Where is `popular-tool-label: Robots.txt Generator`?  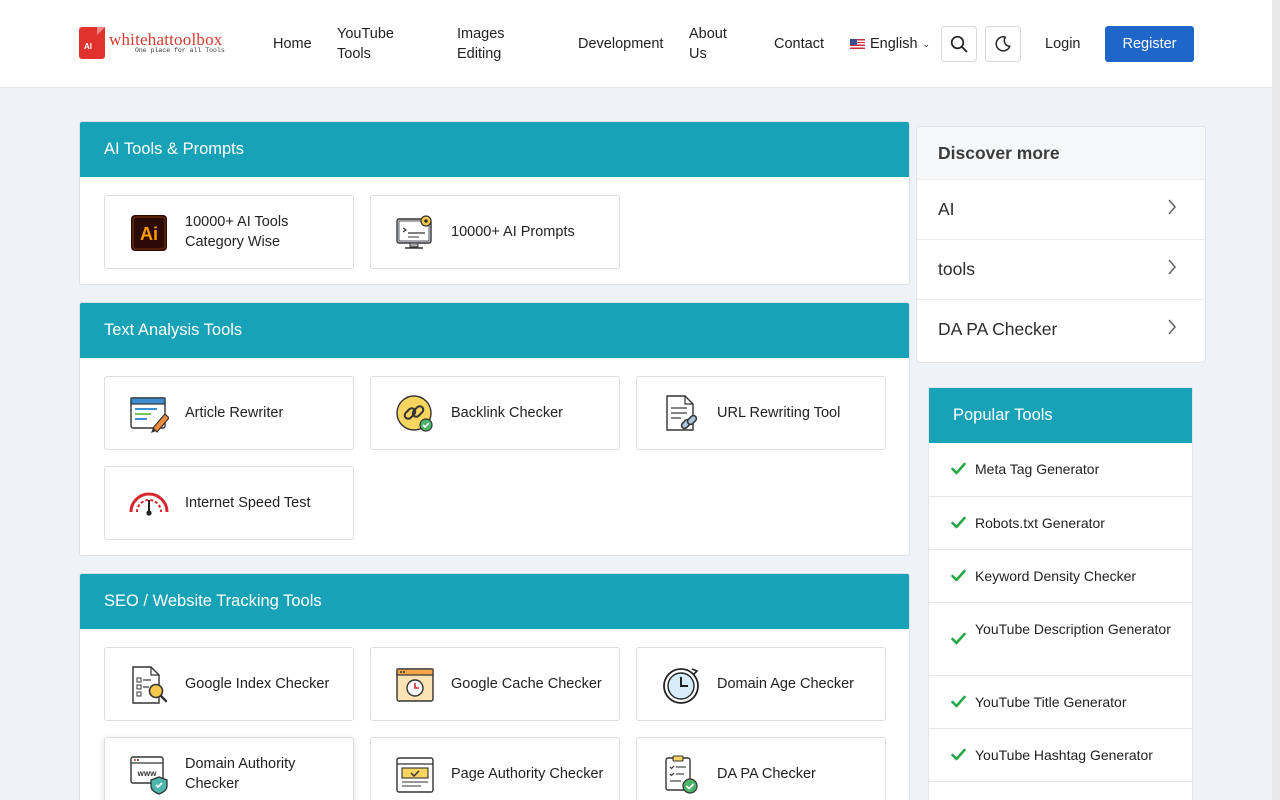
popular-tool-label: Robots.txt Generator is located at coordinates (1040, 523).